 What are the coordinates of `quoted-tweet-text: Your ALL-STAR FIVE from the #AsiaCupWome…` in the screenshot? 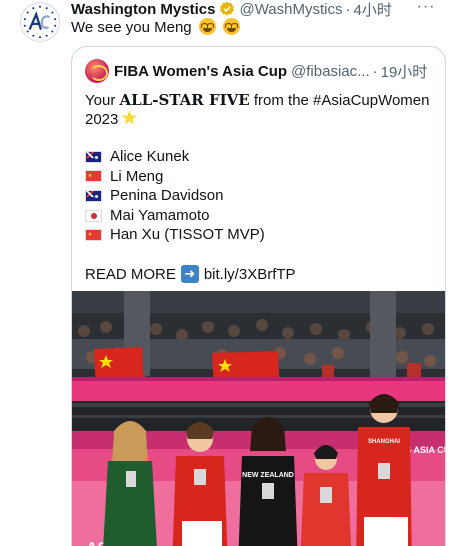 It's located at (257, 110).